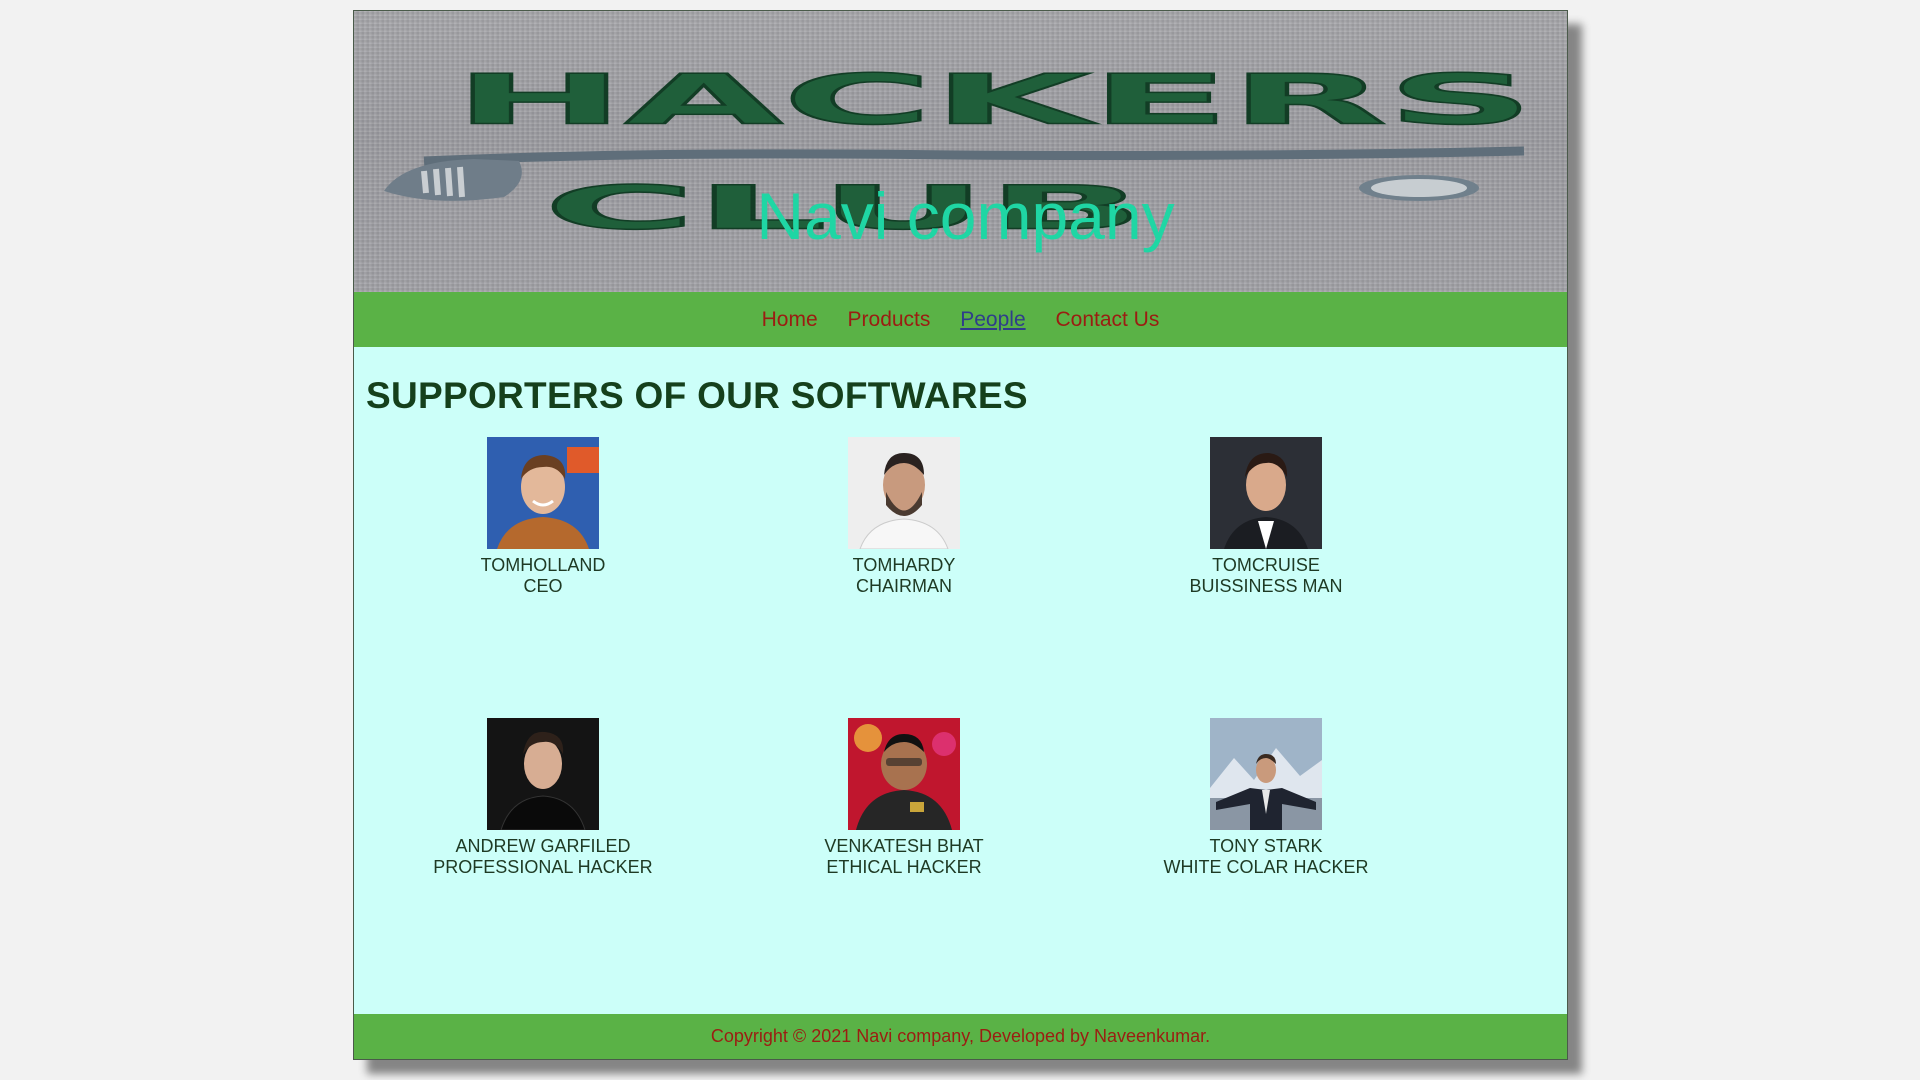 This screenshot has width=1920, height=1080. Describe the element at coordinates (1266, 565) in the screenshot. I see `person-name: TOMCRUISE` at that location.